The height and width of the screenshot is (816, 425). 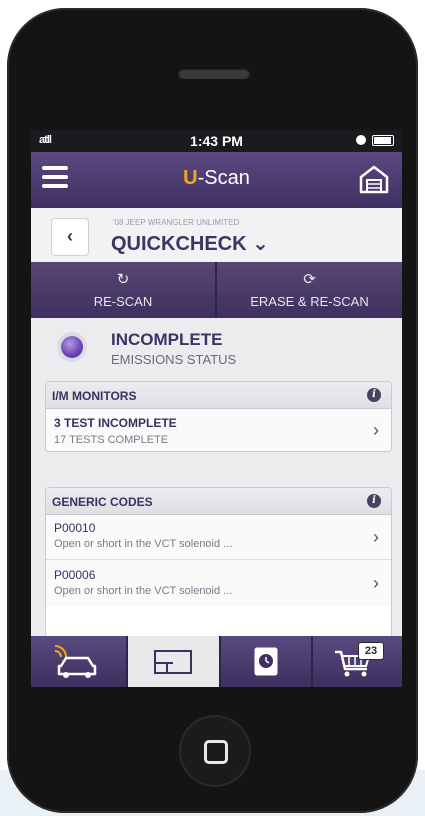 What do you see at coordinates (75, 575) in the screenshot?
I see `code-id: P00006` at bounding box center [75, 575].